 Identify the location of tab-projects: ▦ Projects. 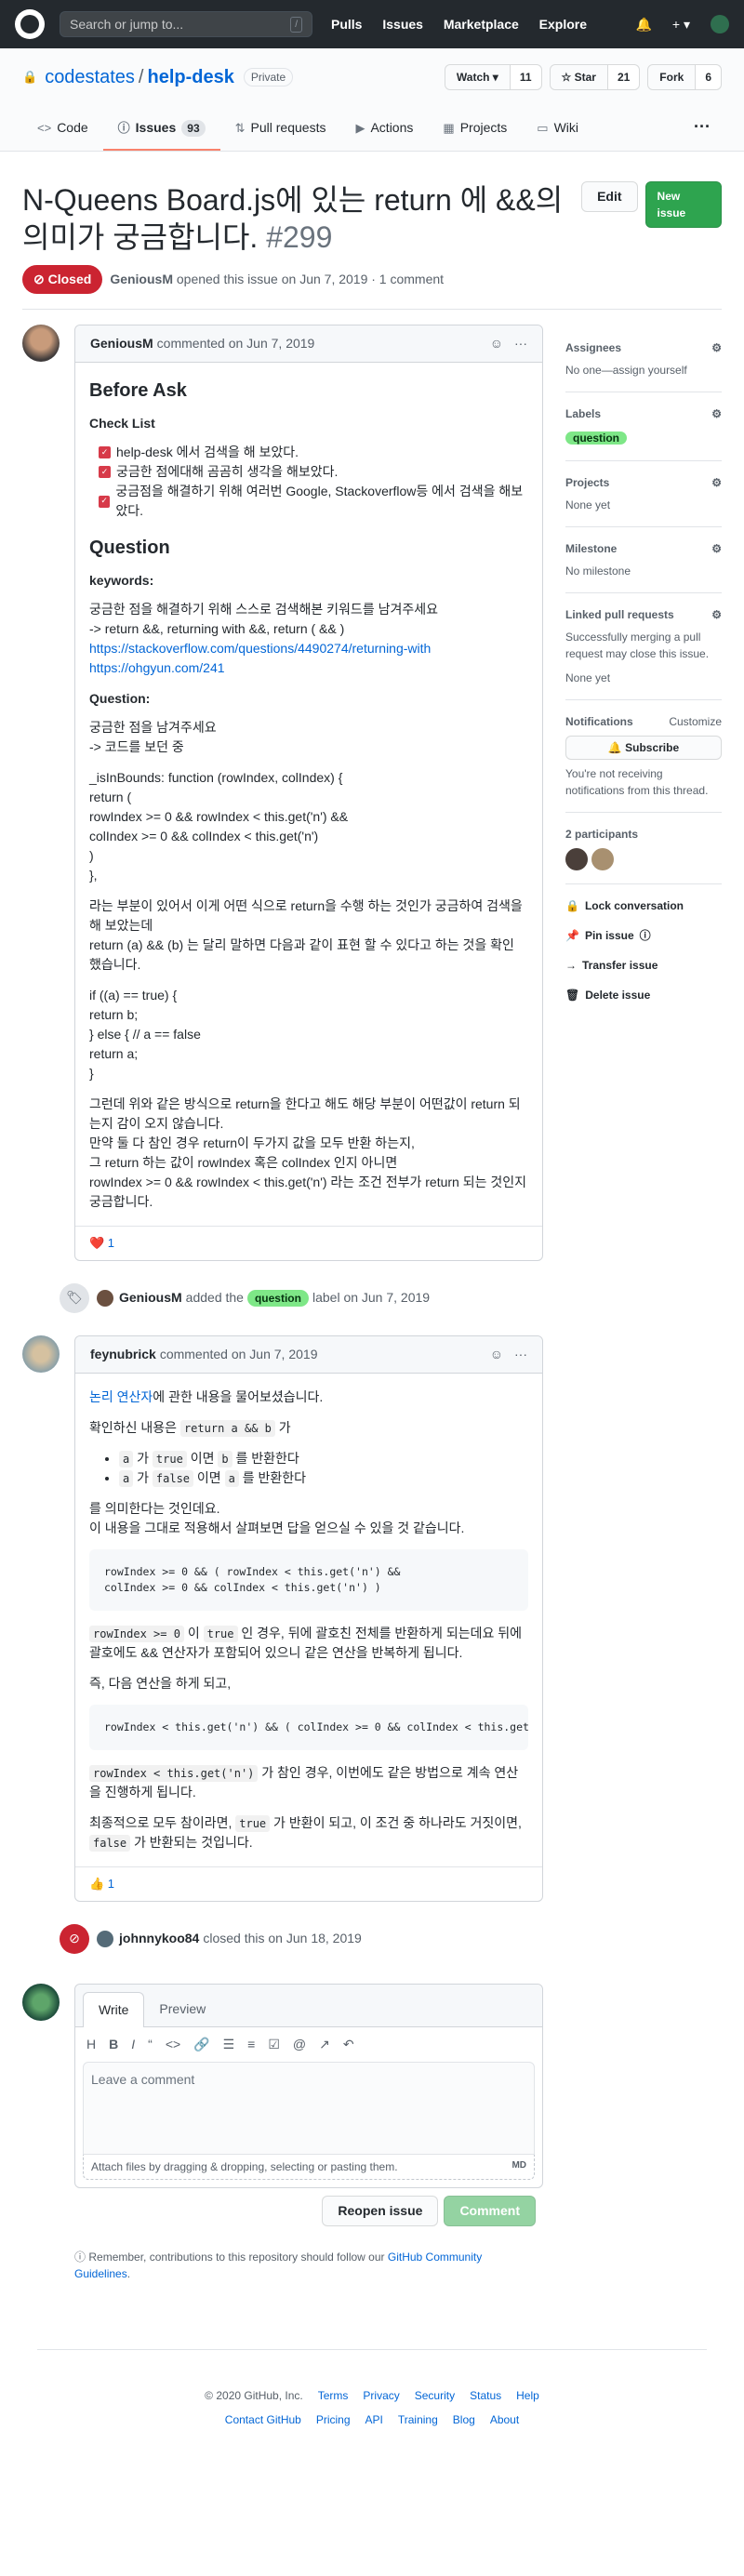
(475, 131).